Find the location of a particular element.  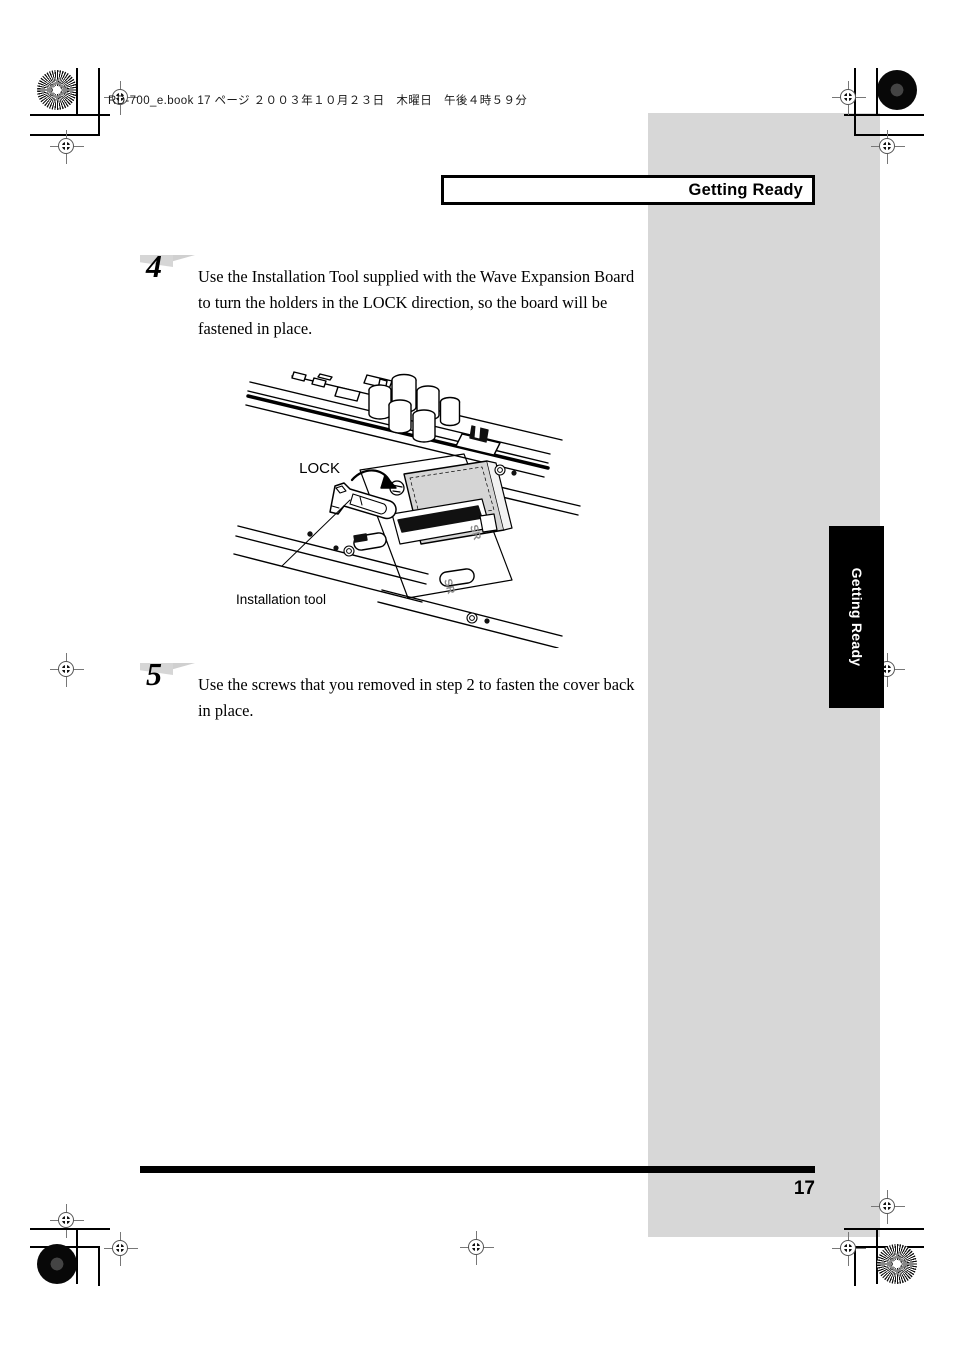

registration-target-bottom-left-upper is located at coordinates (67, 1221).